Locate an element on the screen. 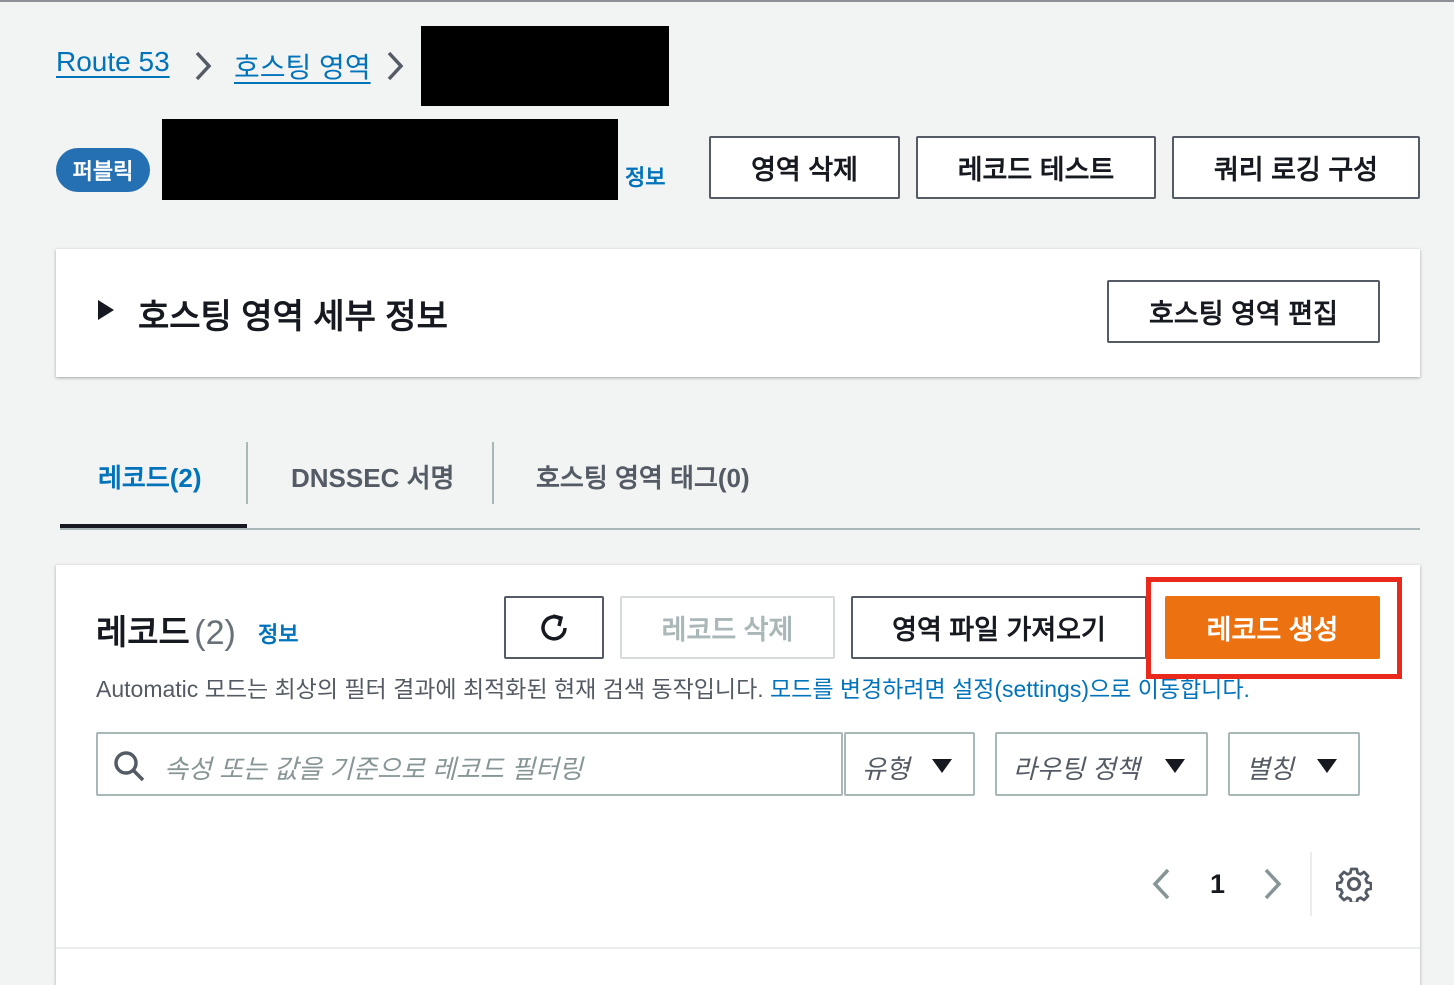 This screenshot has height=985, width=1454. tab-records: 레코드(2) is located at coordinates (150, 476).